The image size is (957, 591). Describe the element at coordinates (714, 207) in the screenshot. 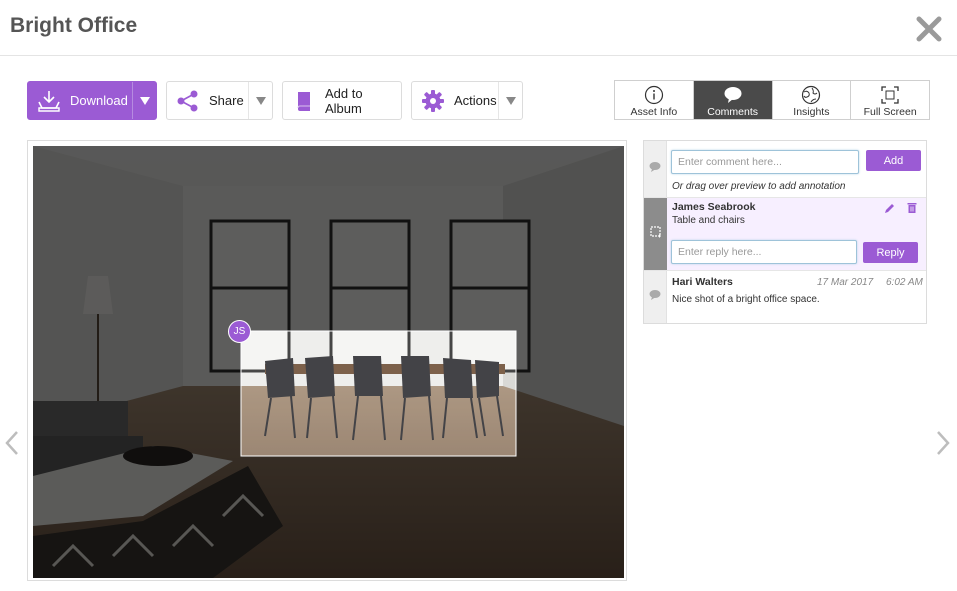

I see `comment-author: James Seabrook` at that location.